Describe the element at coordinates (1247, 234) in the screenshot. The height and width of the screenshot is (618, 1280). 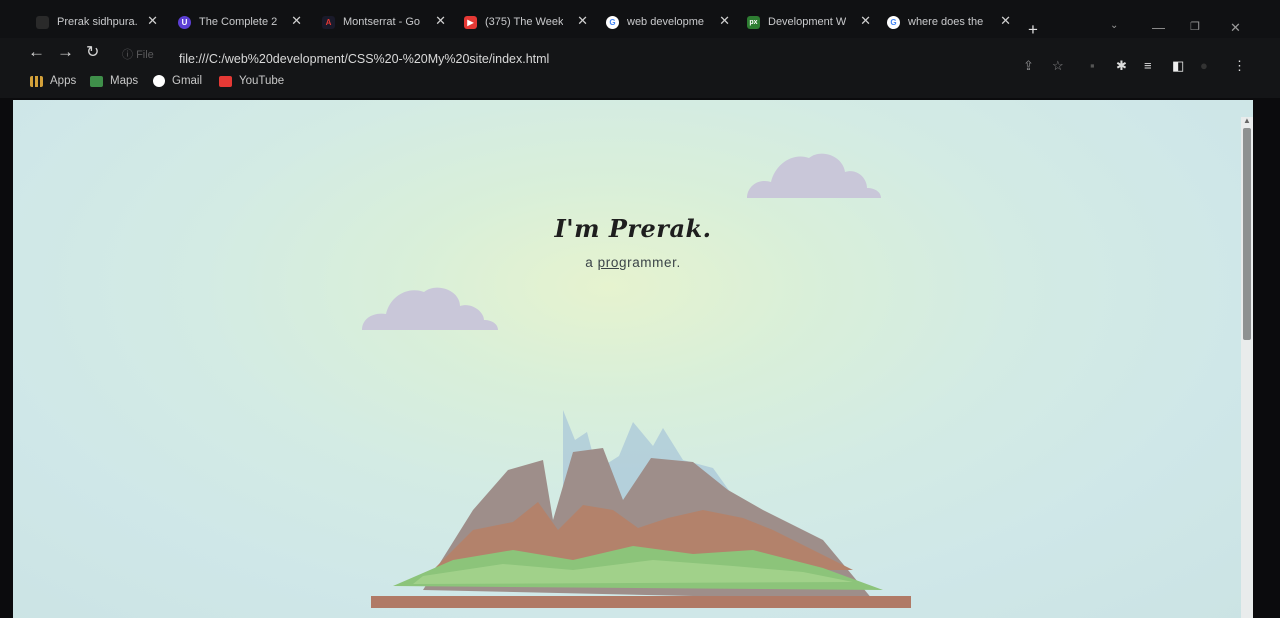
I see `scrollbar-thumb` at that location.